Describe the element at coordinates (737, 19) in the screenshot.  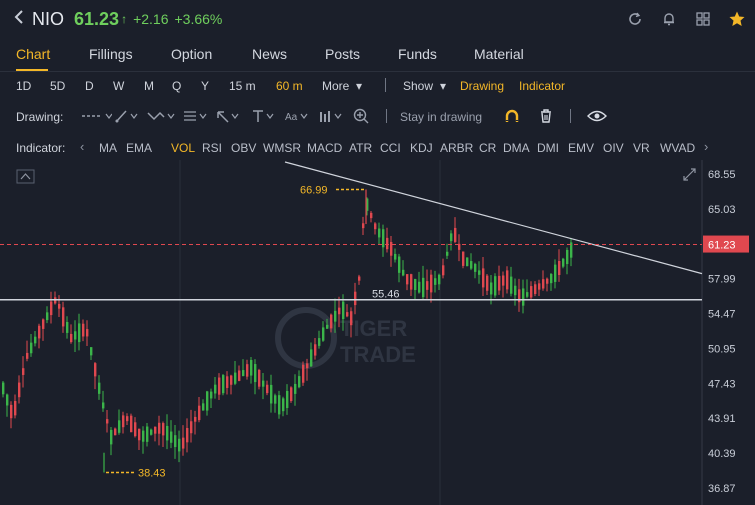
I see `star-icon` at that location.